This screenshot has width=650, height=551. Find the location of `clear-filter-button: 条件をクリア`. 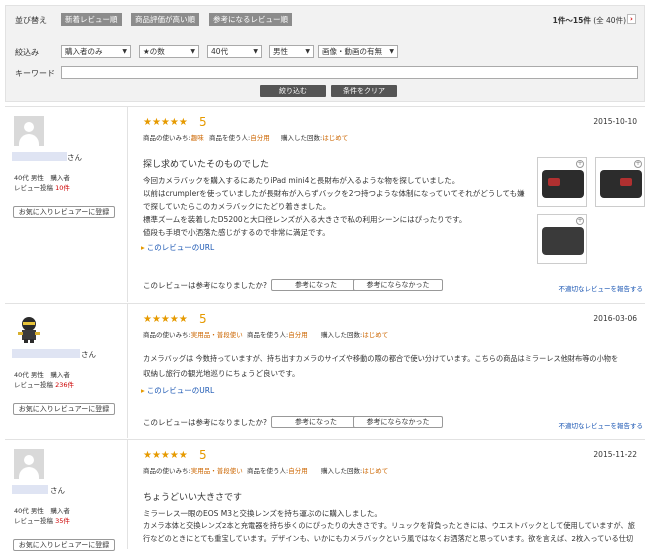

clear-filter-button: 条件をクリア is located at coordinates (364, 91).